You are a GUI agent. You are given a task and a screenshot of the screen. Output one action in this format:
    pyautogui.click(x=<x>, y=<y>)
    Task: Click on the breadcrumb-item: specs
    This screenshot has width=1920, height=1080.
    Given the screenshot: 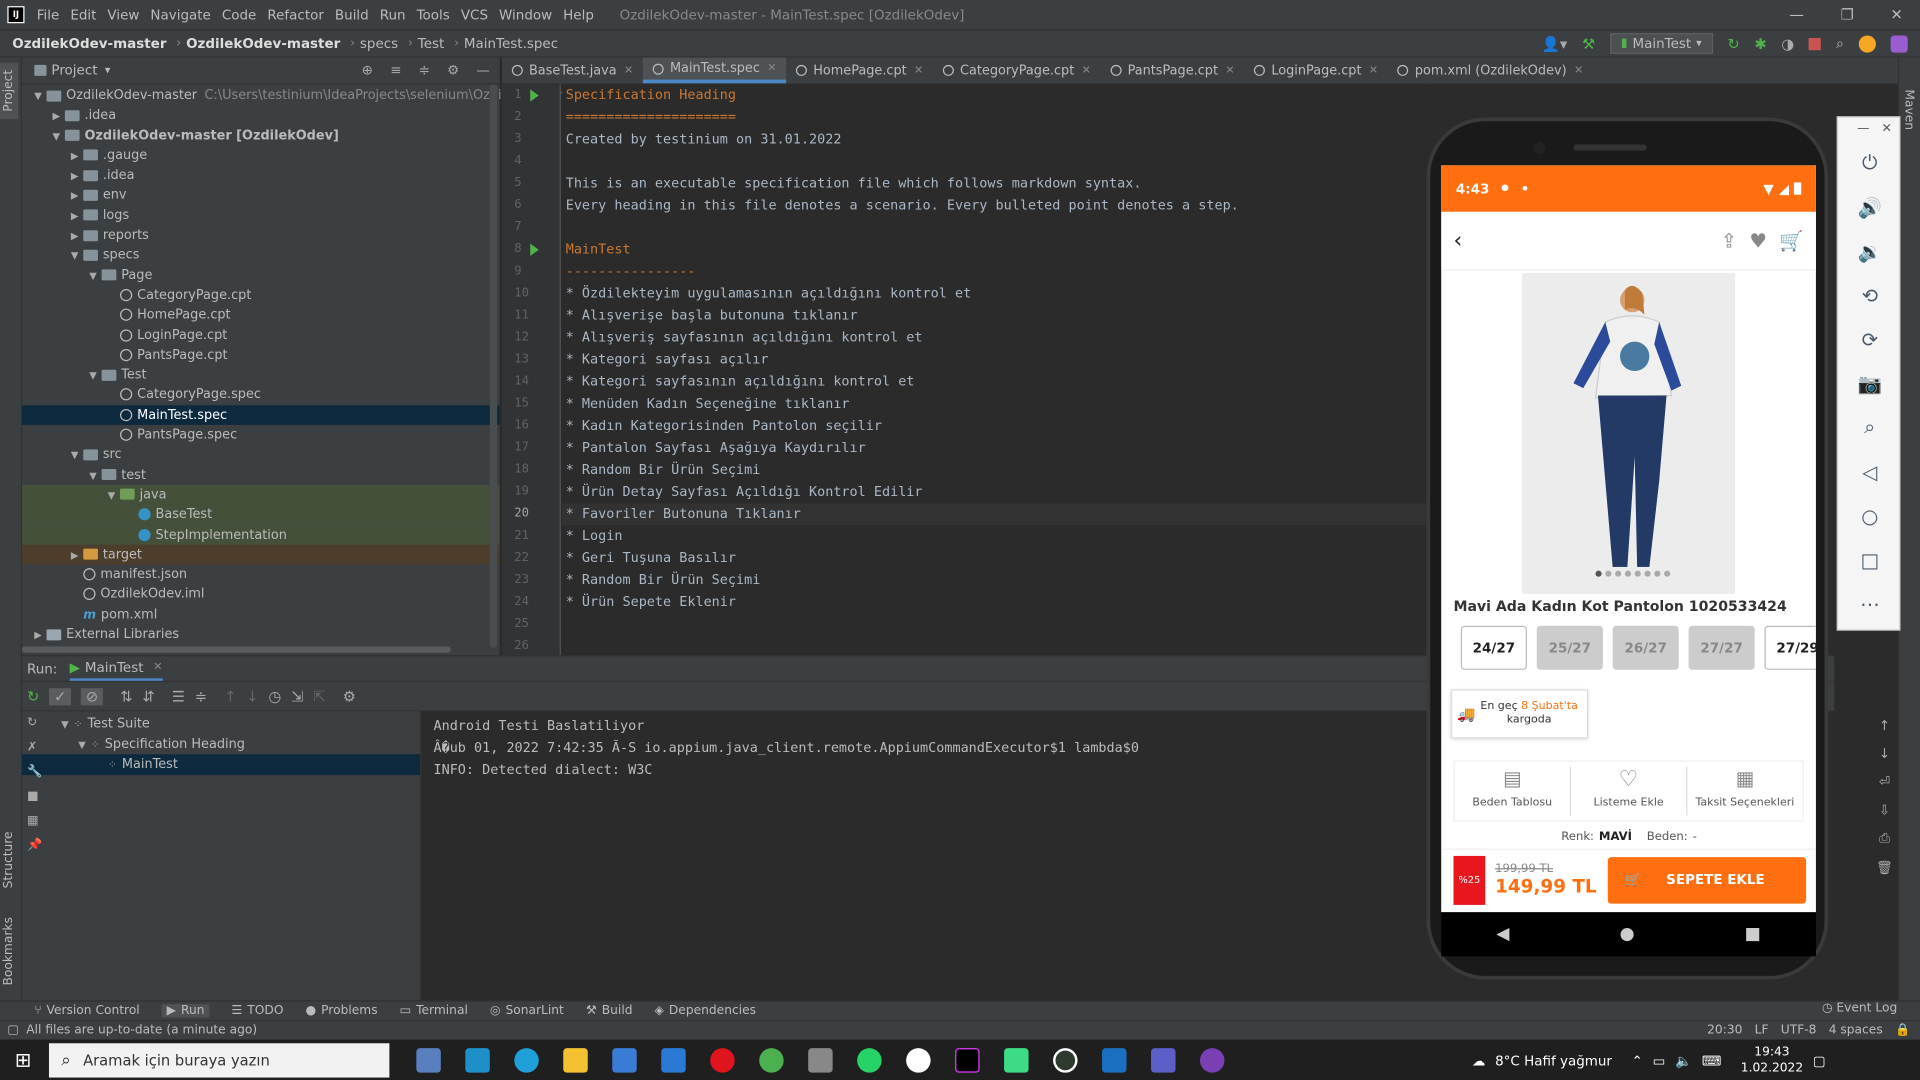 What is the action you would take?
    pyautogui.click(x=379, y=44)
    